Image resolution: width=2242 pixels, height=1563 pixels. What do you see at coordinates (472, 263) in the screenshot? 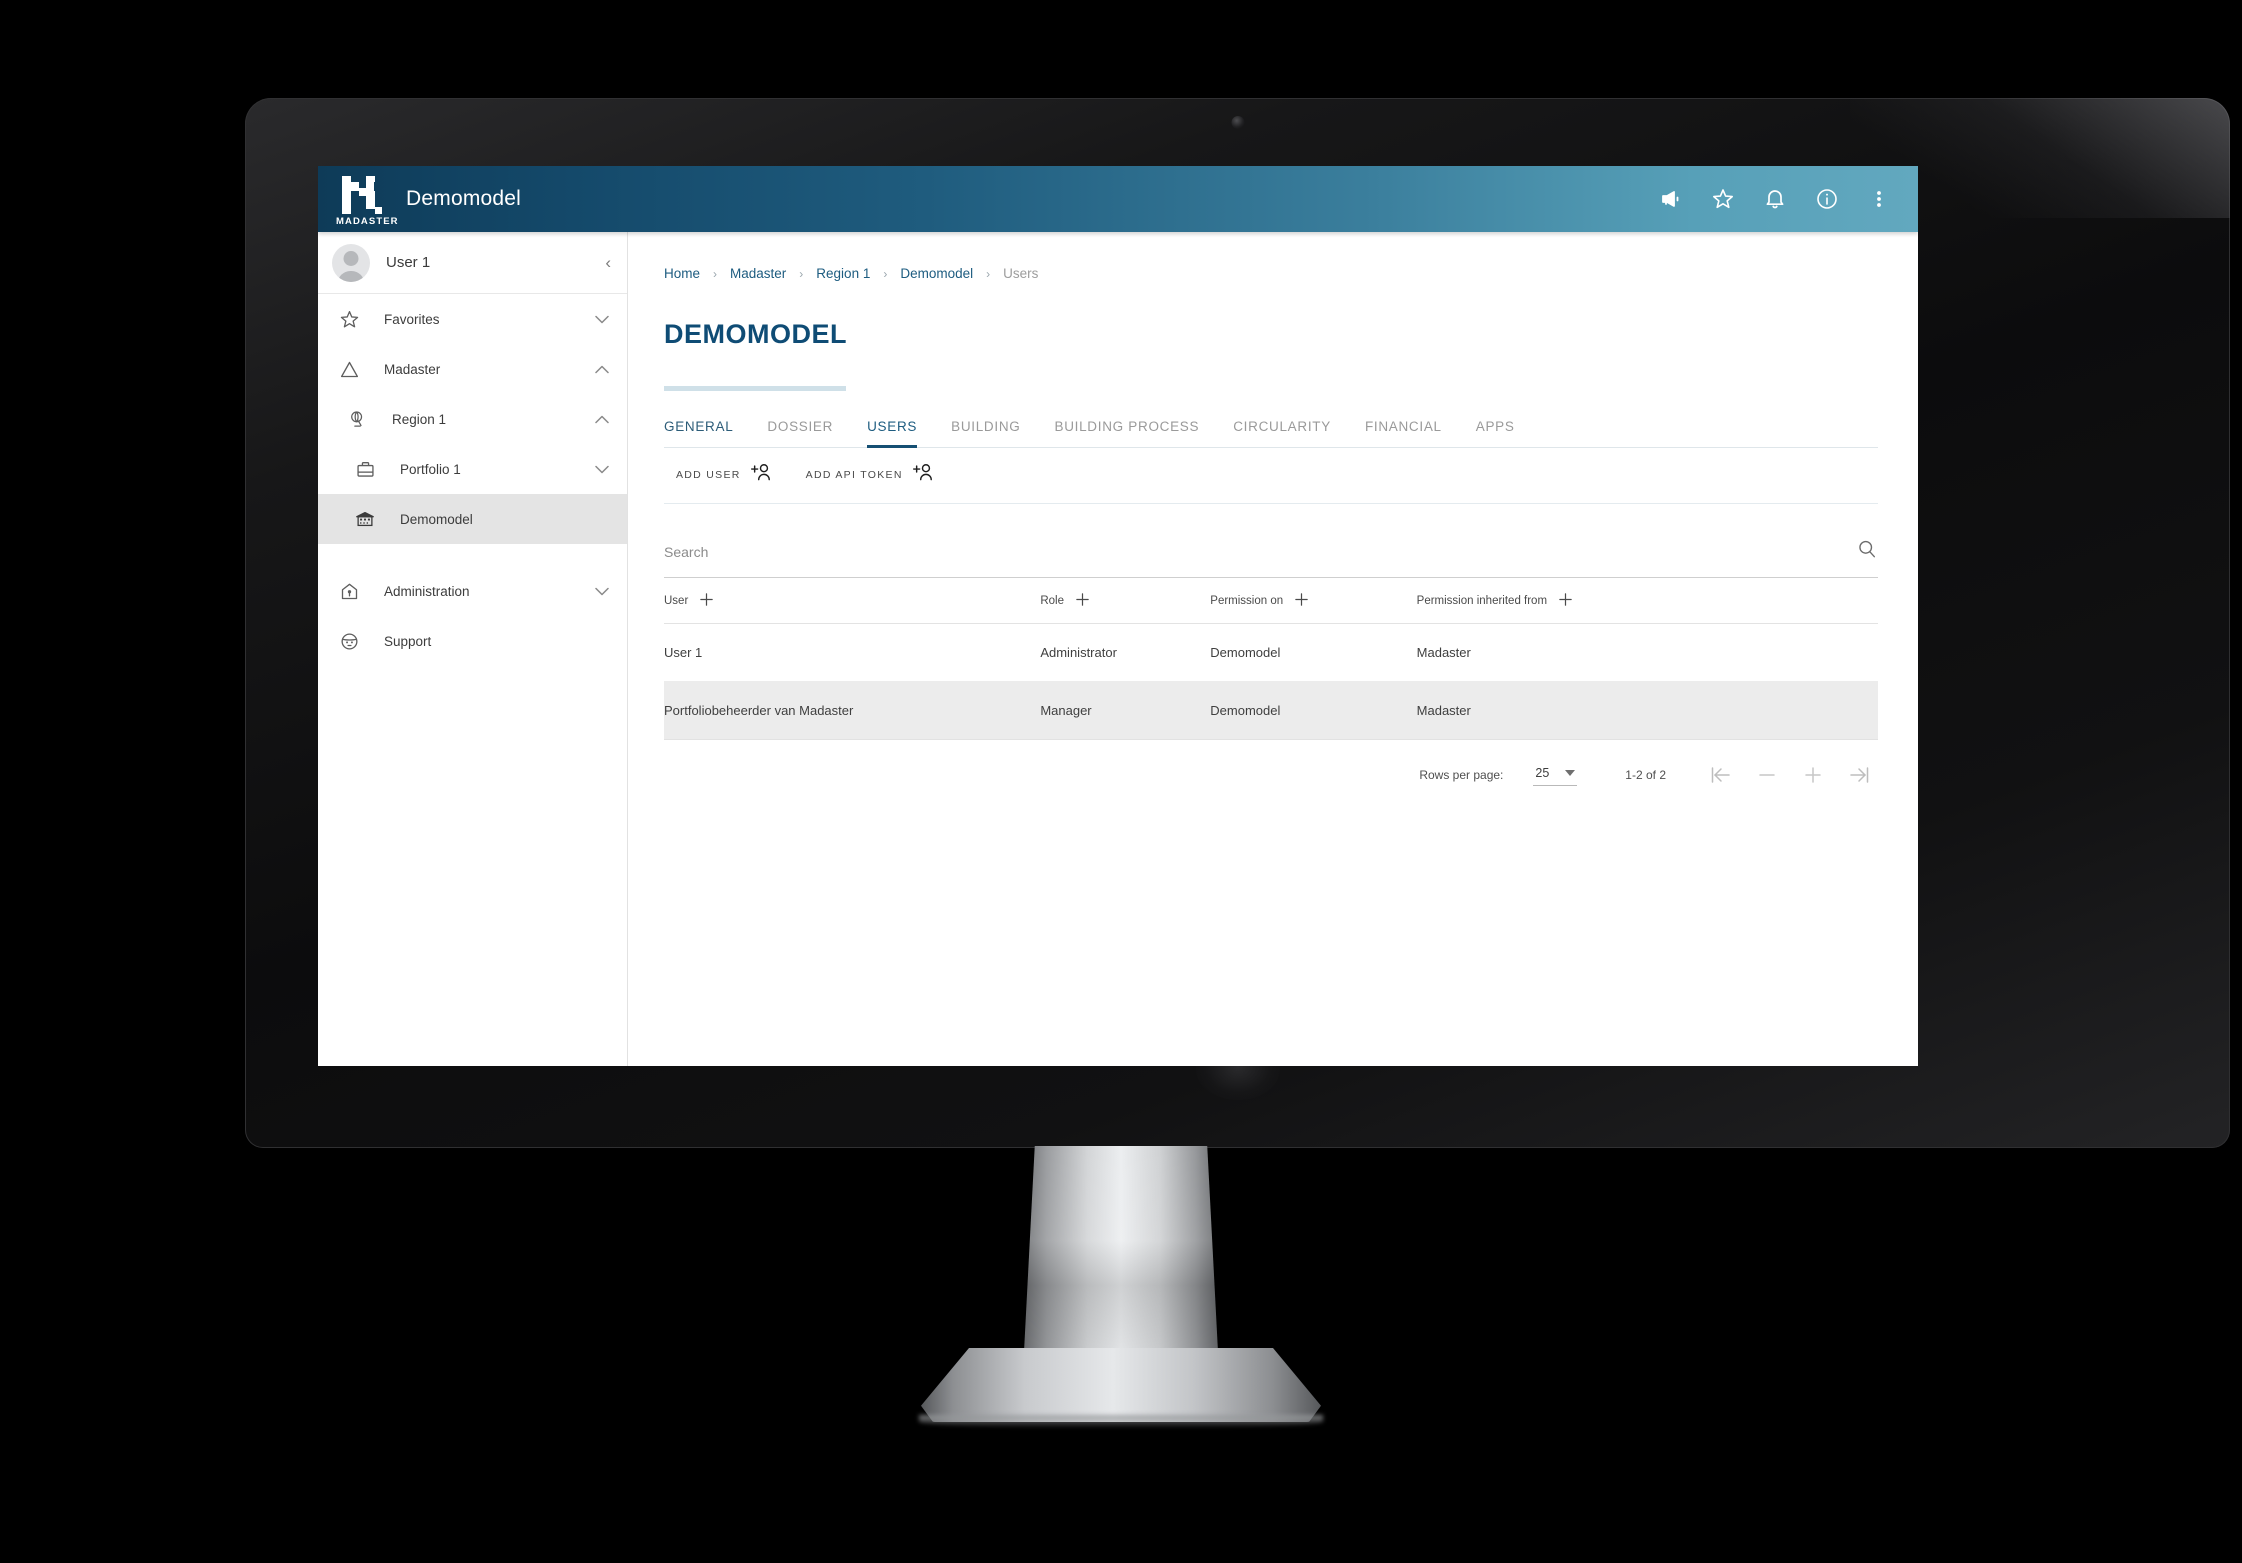
I see `sidebar-user-row: User 1 ‹` at bounding box center [472, 263].